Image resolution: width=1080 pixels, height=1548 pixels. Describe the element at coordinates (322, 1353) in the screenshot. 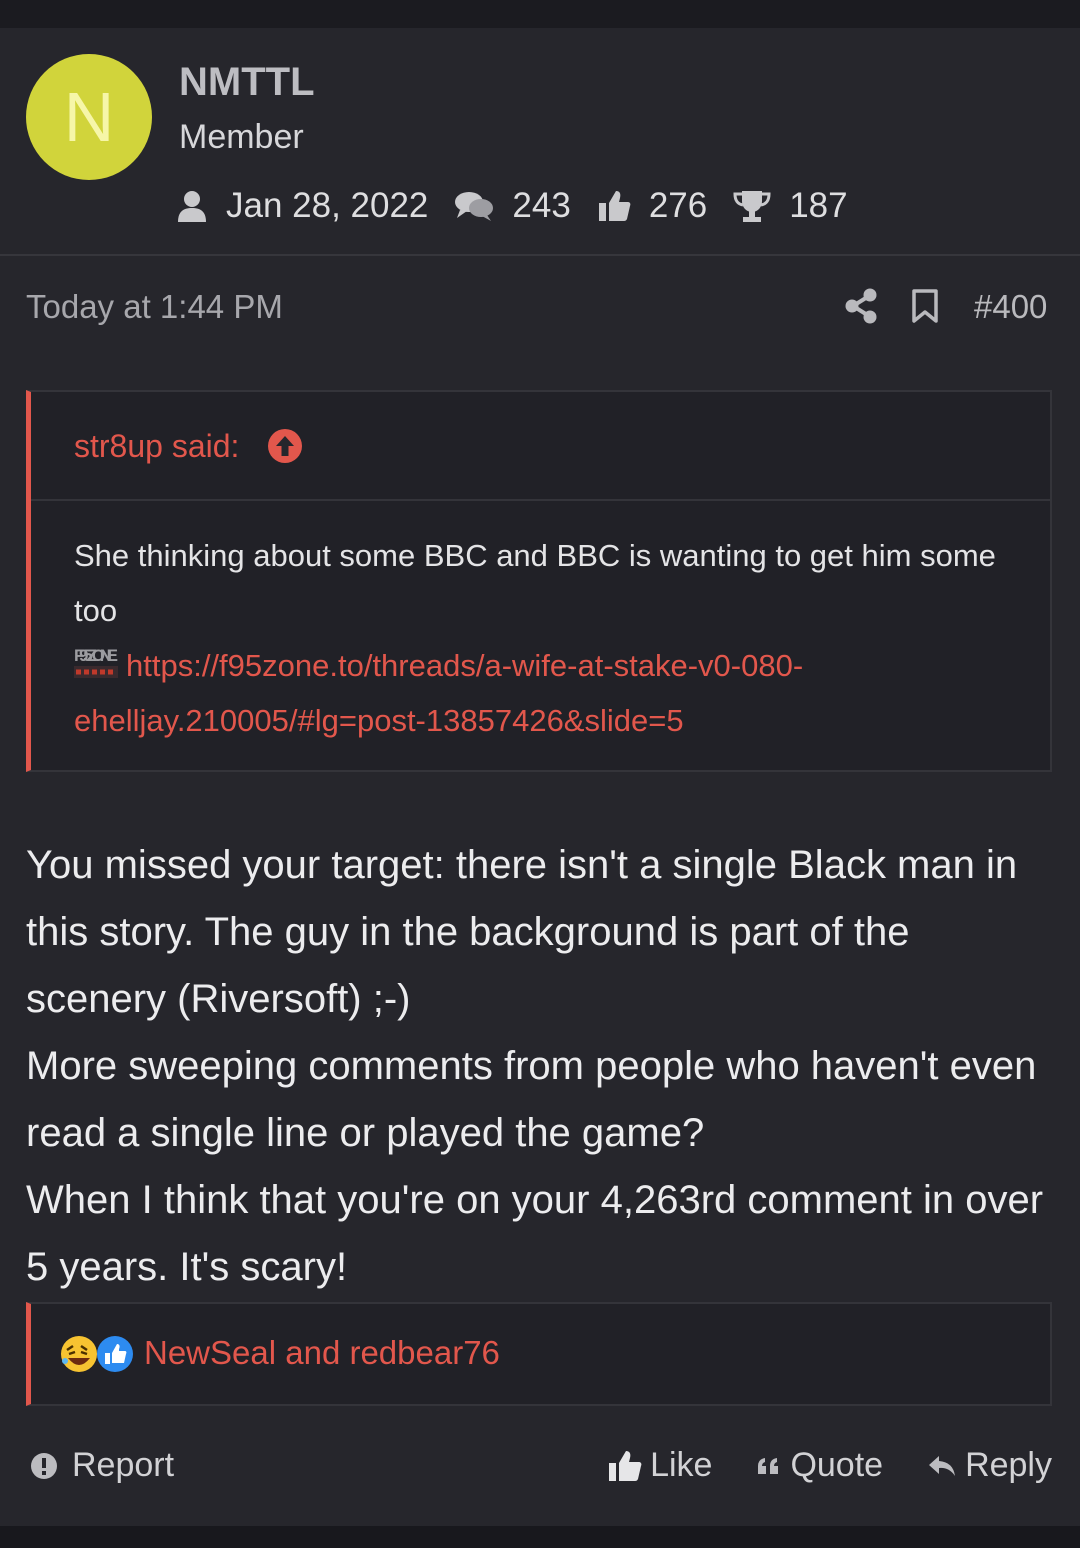

I see `reaction-users: NewSeal and redbear76` at that location.